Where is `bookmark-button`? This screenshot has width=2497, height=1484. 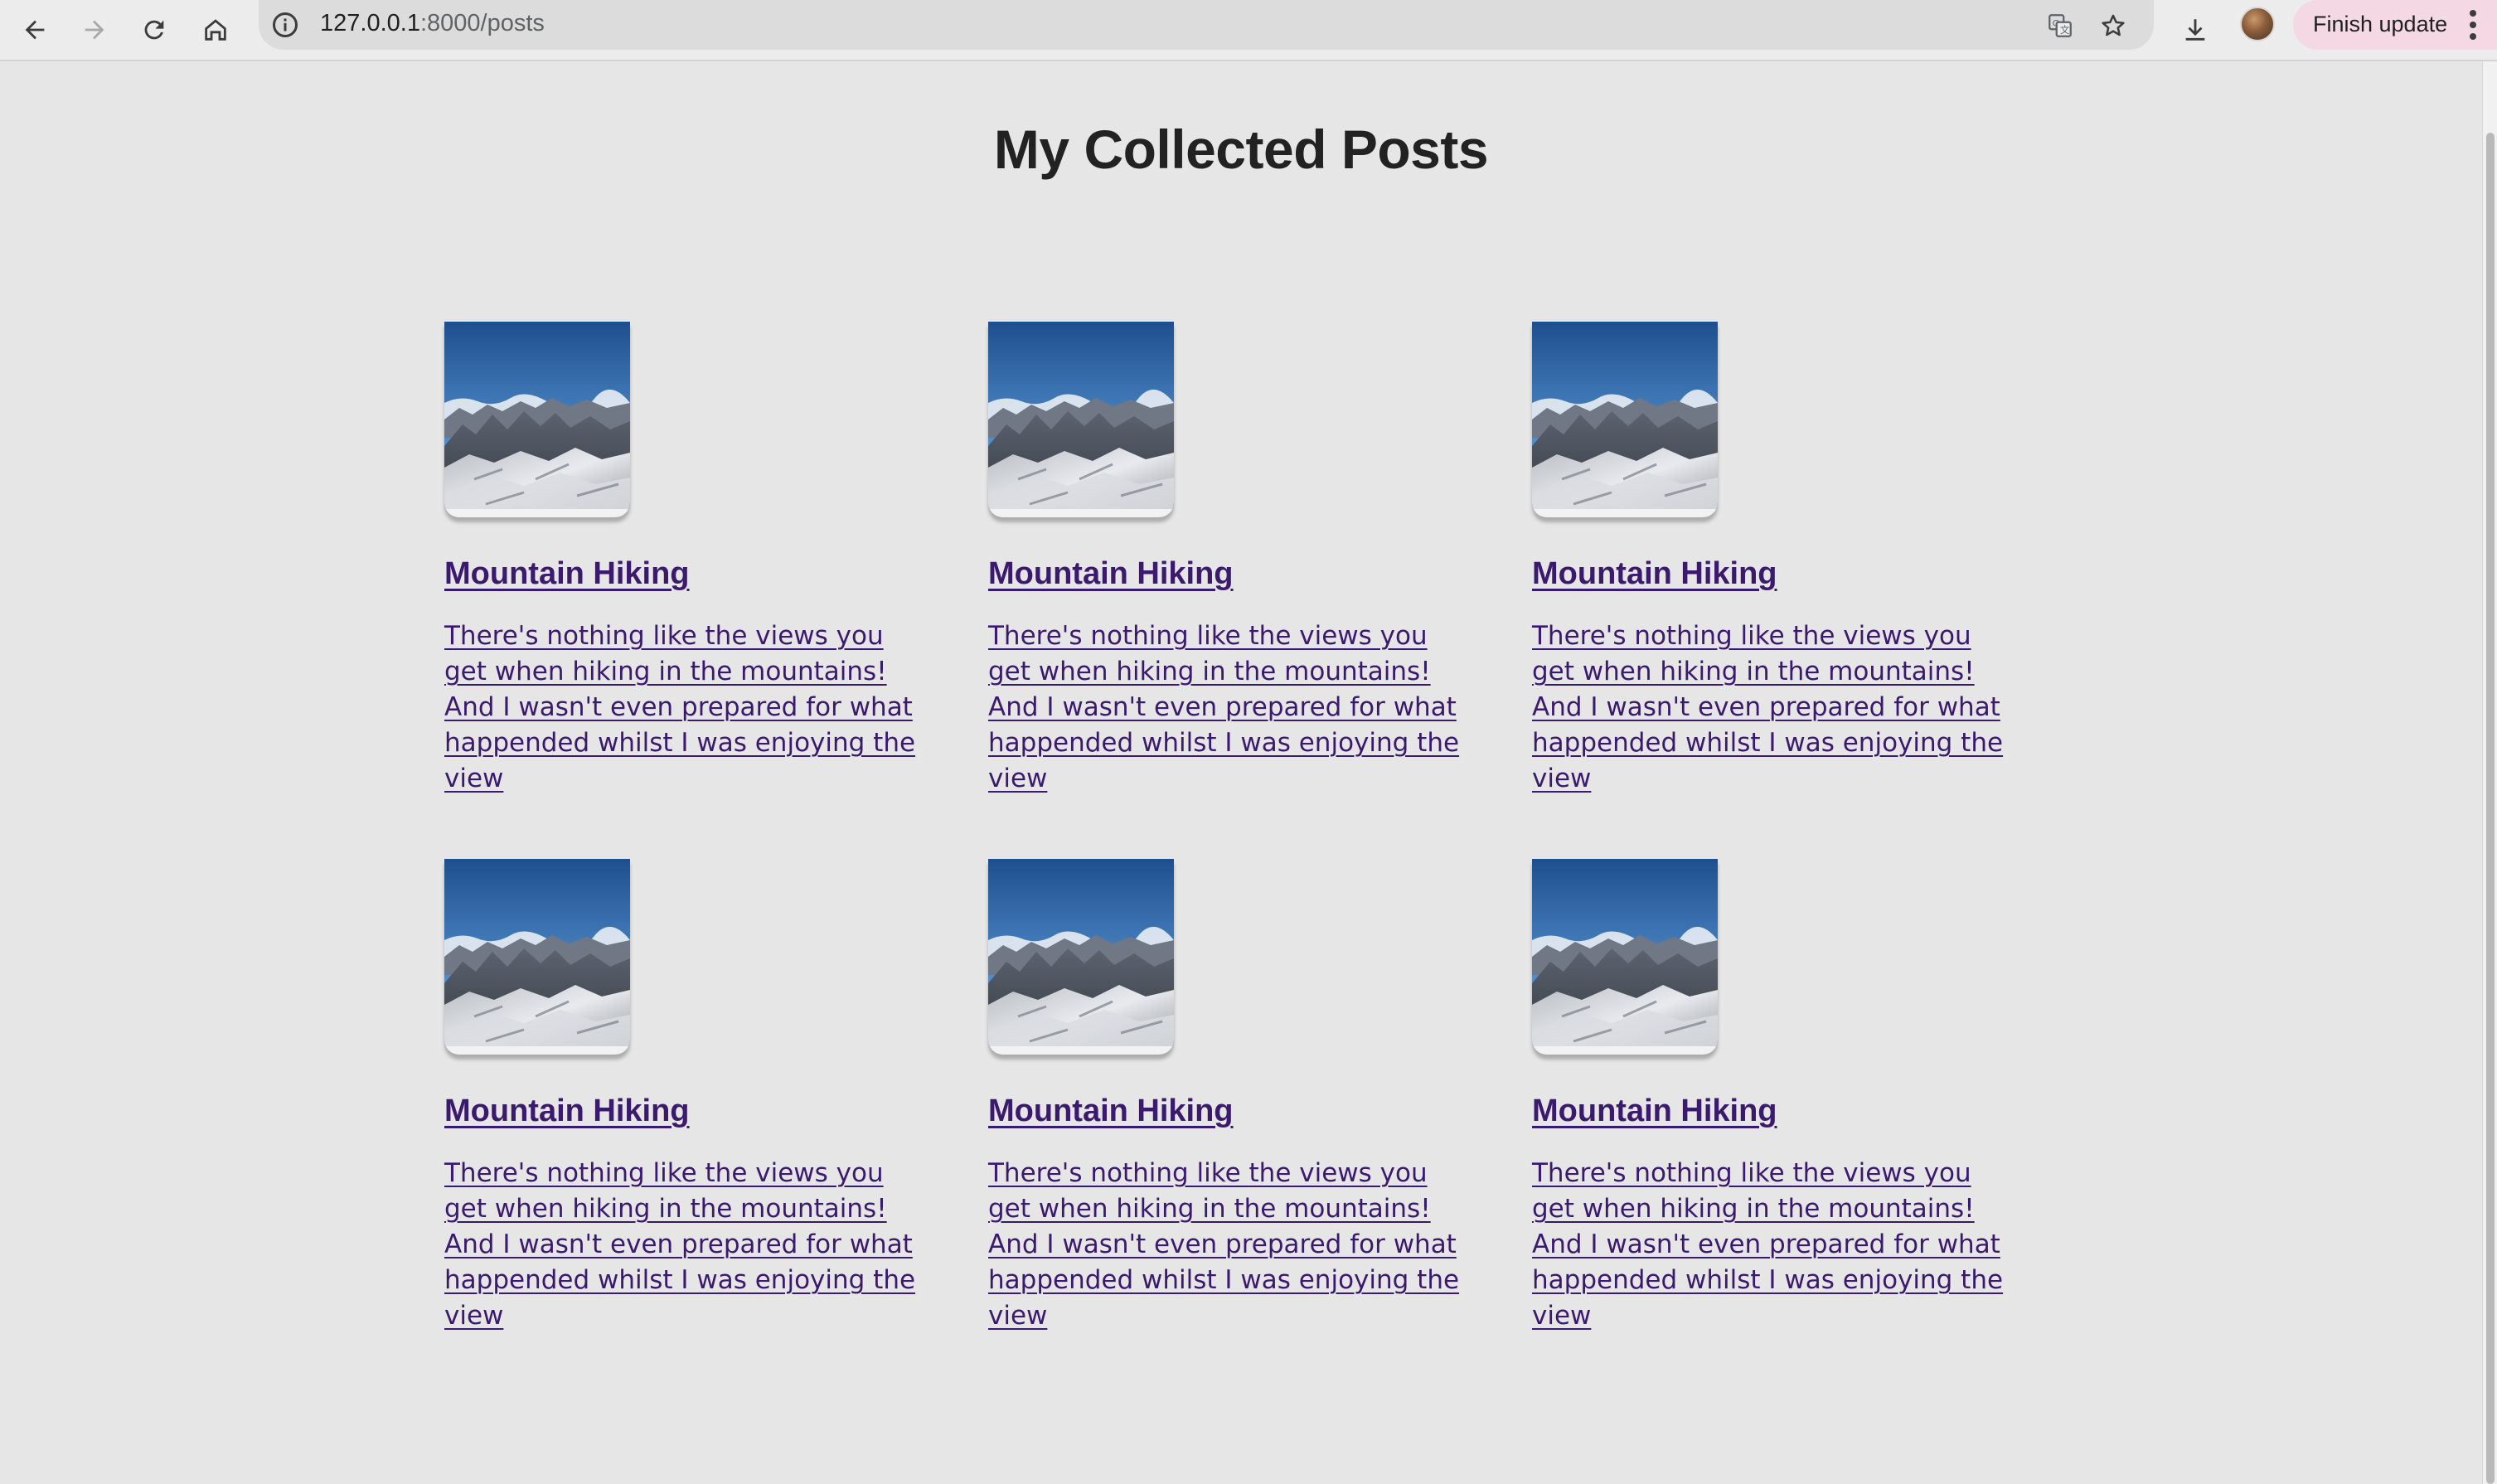 bookmark-button is located at coordinates (2113, 26).